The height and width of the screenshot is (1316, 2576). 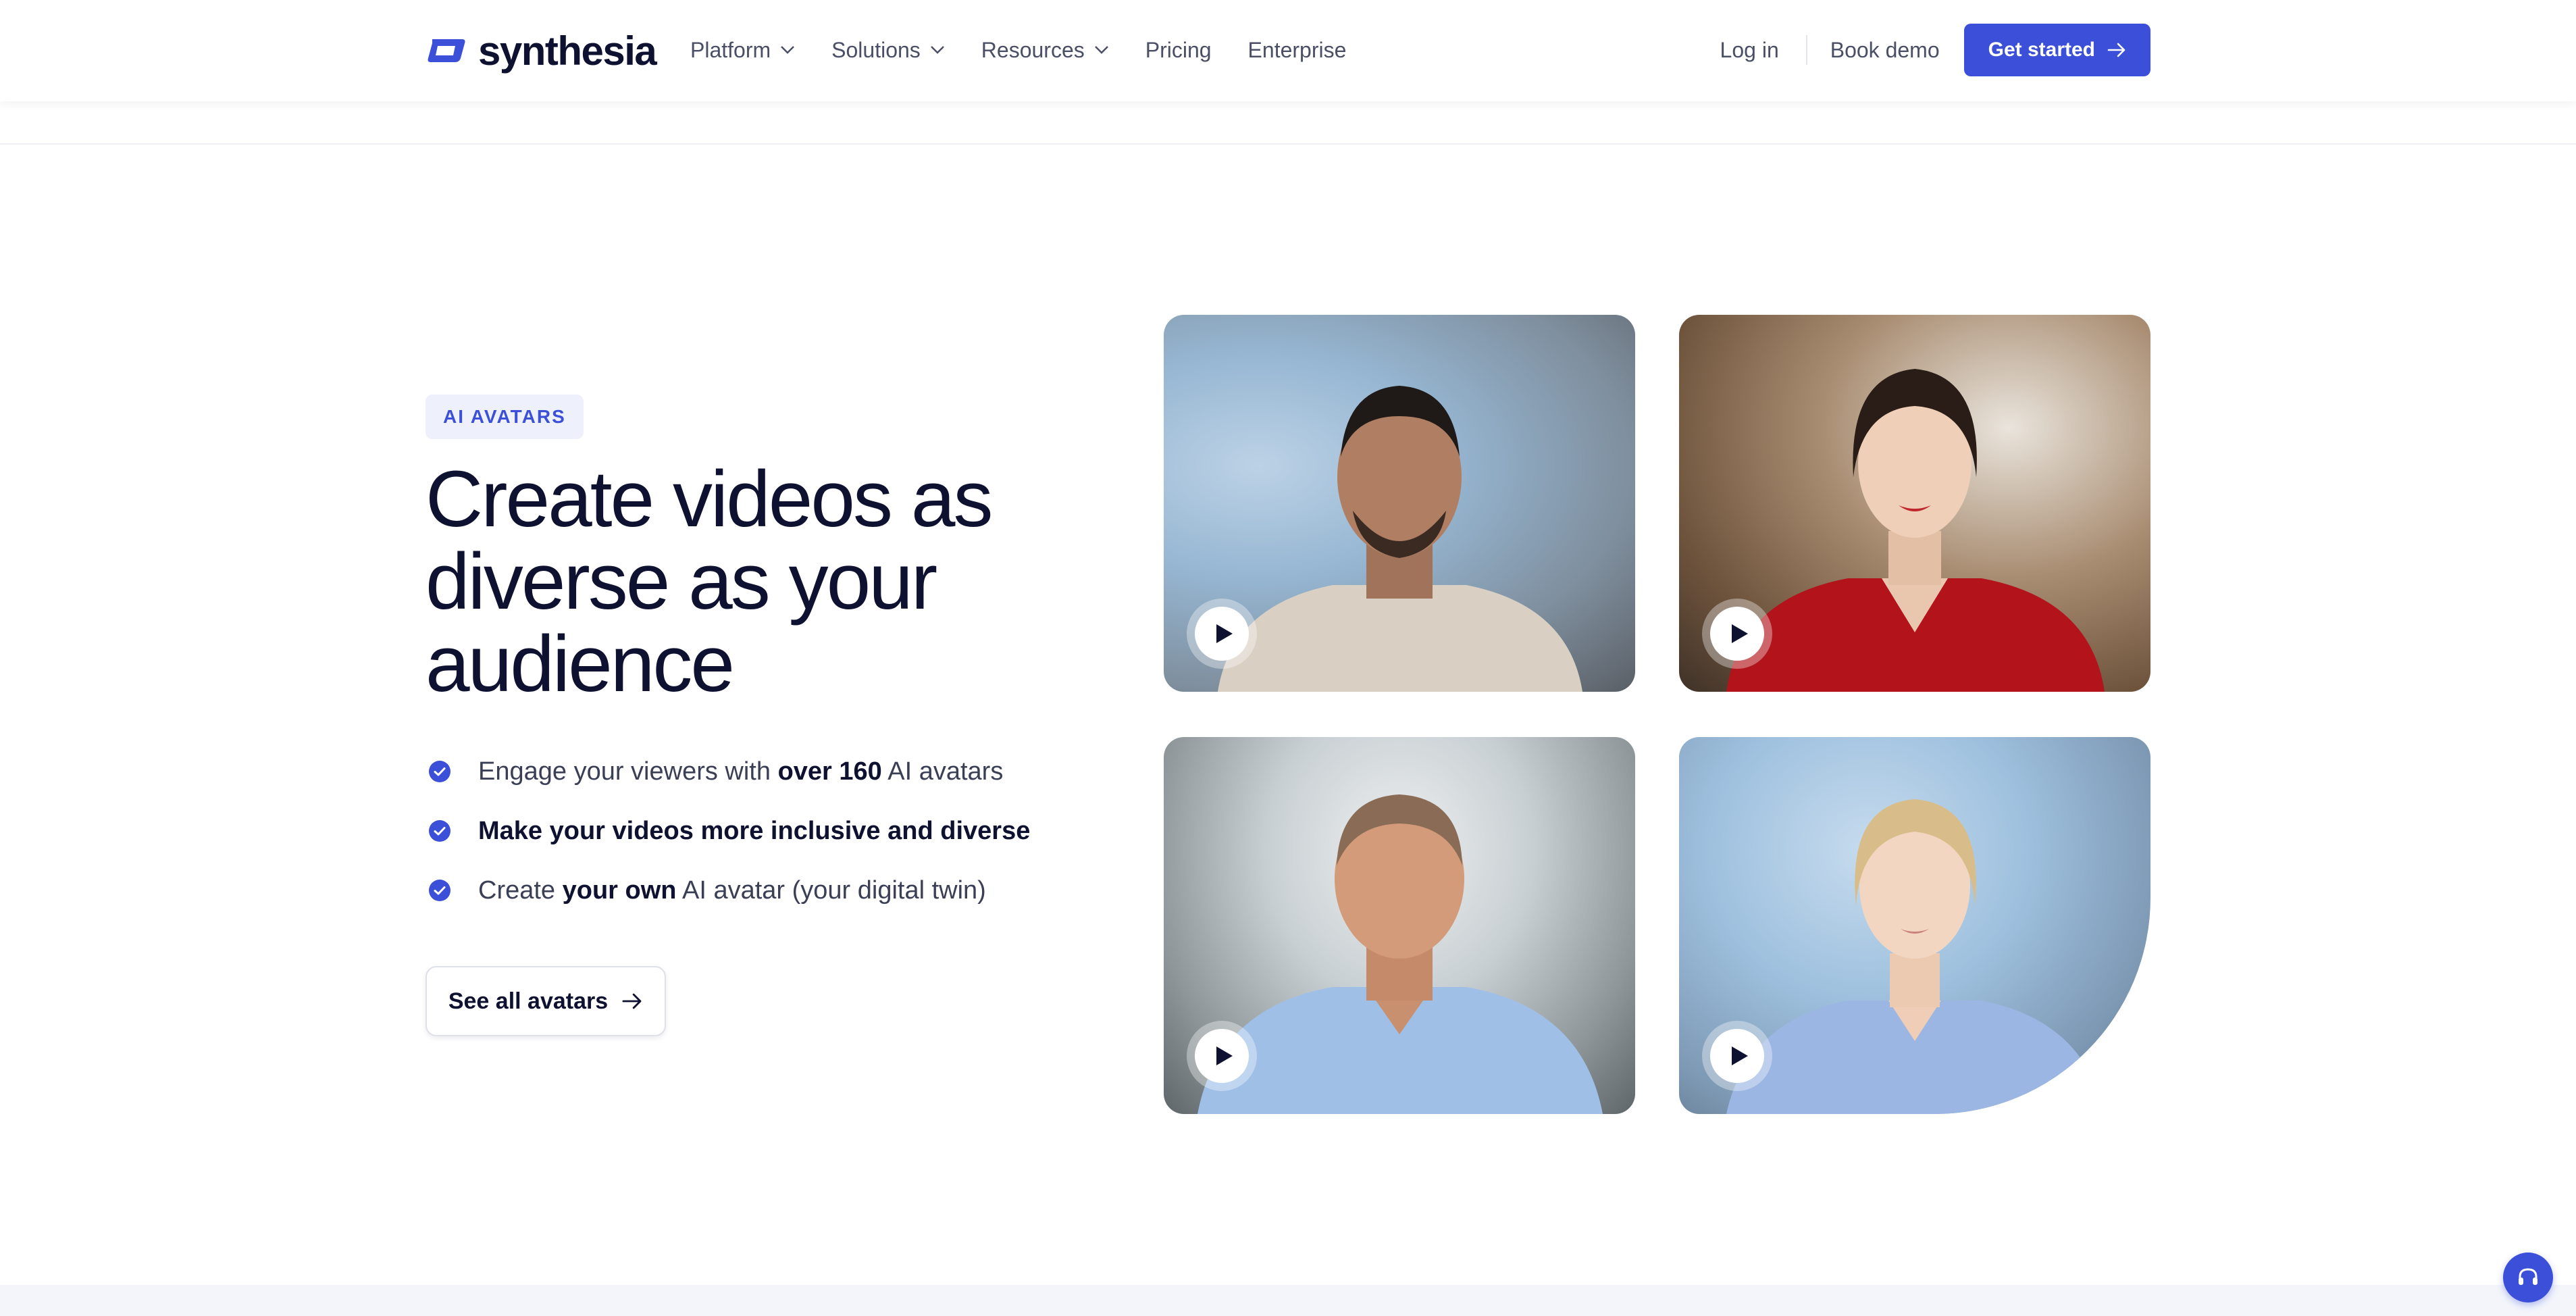 I want to click on nav-platform-label: Platform, so click(x=731, y=49).